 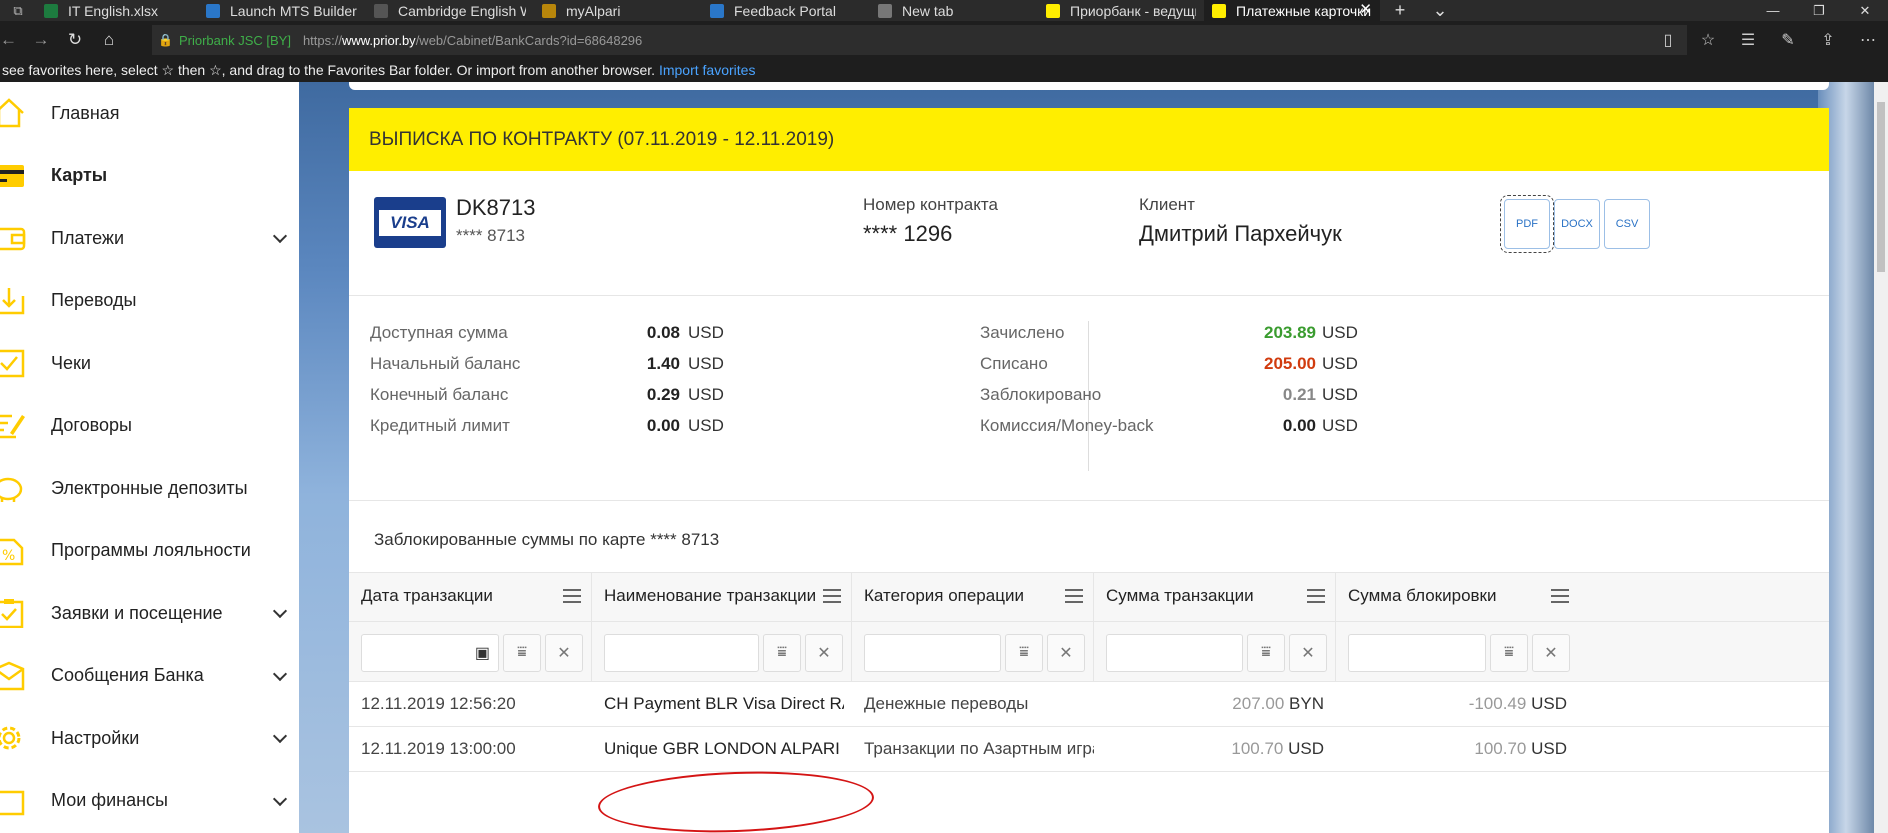 I want to click on calendar-icon: ▣, so click(x=482, y=653).